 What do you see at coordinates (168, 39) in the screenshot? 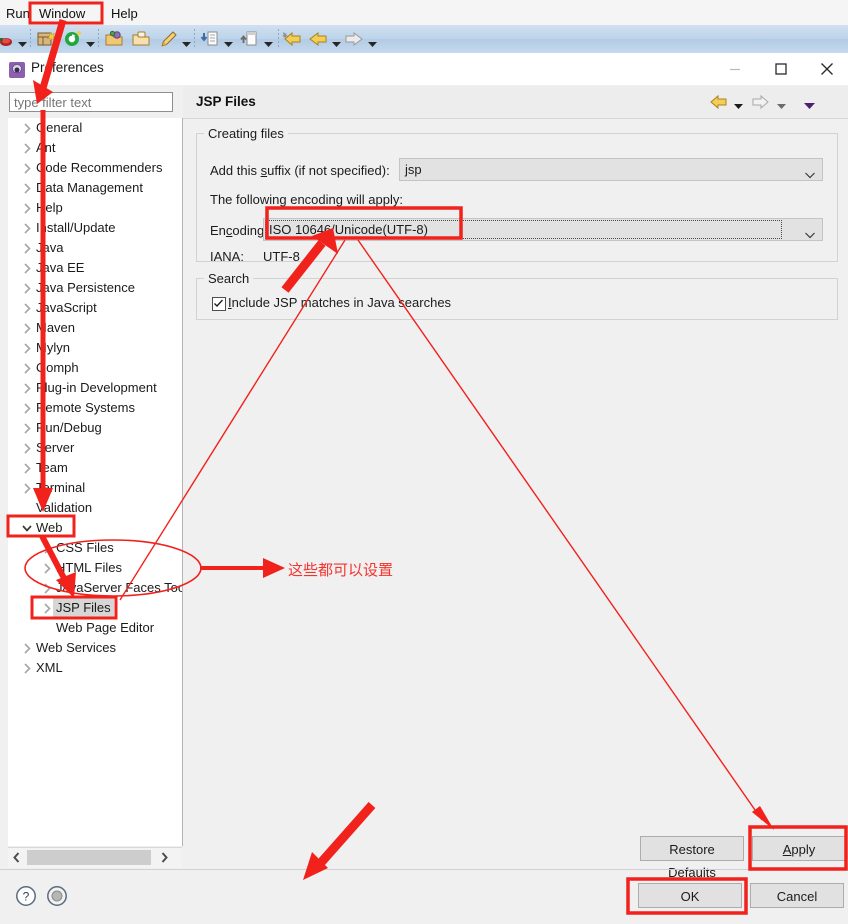
I see `edit-pencil-icon` at bounding box center [168, 39].